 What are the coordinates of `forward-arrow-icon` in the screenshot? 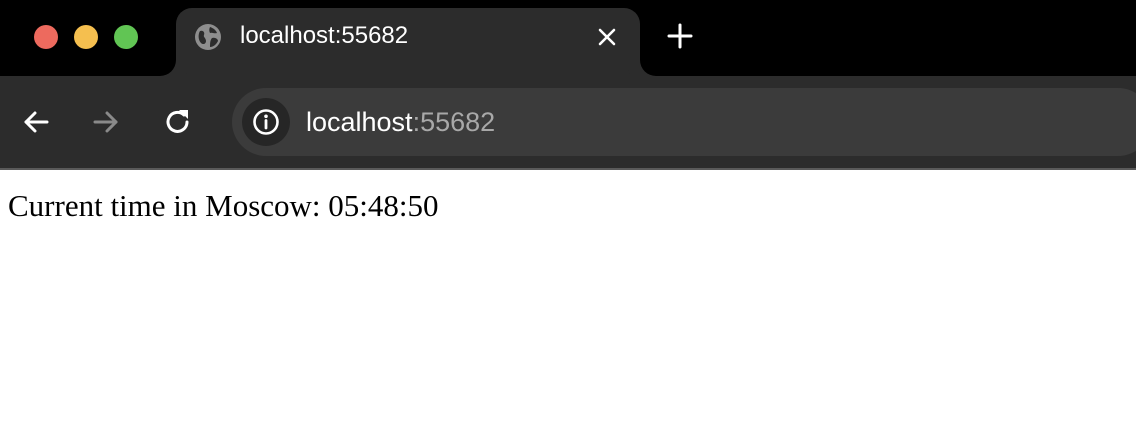 It's located at (106, 122).